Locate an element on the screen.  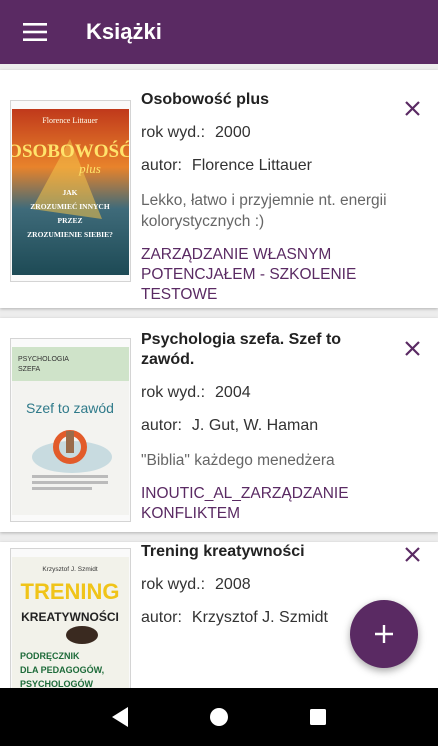
home-icon is located at coordinates (218, 717).